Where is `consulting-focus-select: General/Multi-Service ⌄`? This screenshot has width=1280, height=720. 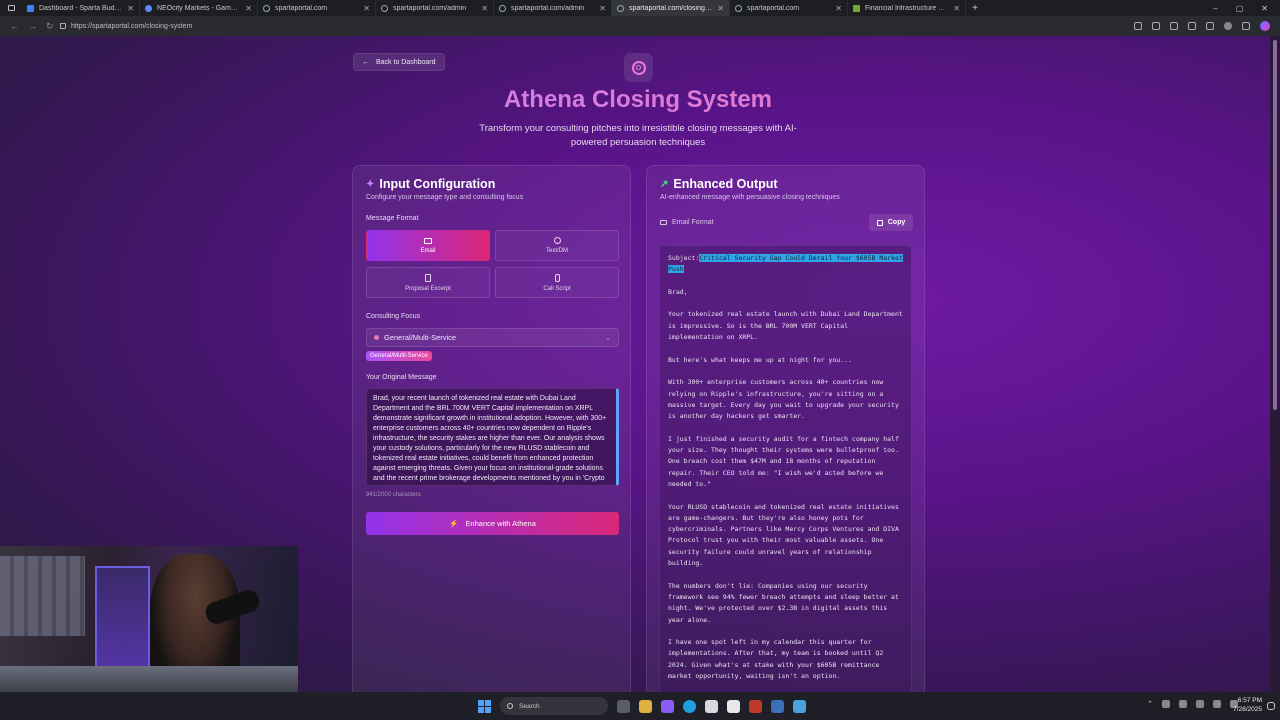
consulting-focus-select: General/Multi-Service ⌄ is located at coordinates (492, 337).